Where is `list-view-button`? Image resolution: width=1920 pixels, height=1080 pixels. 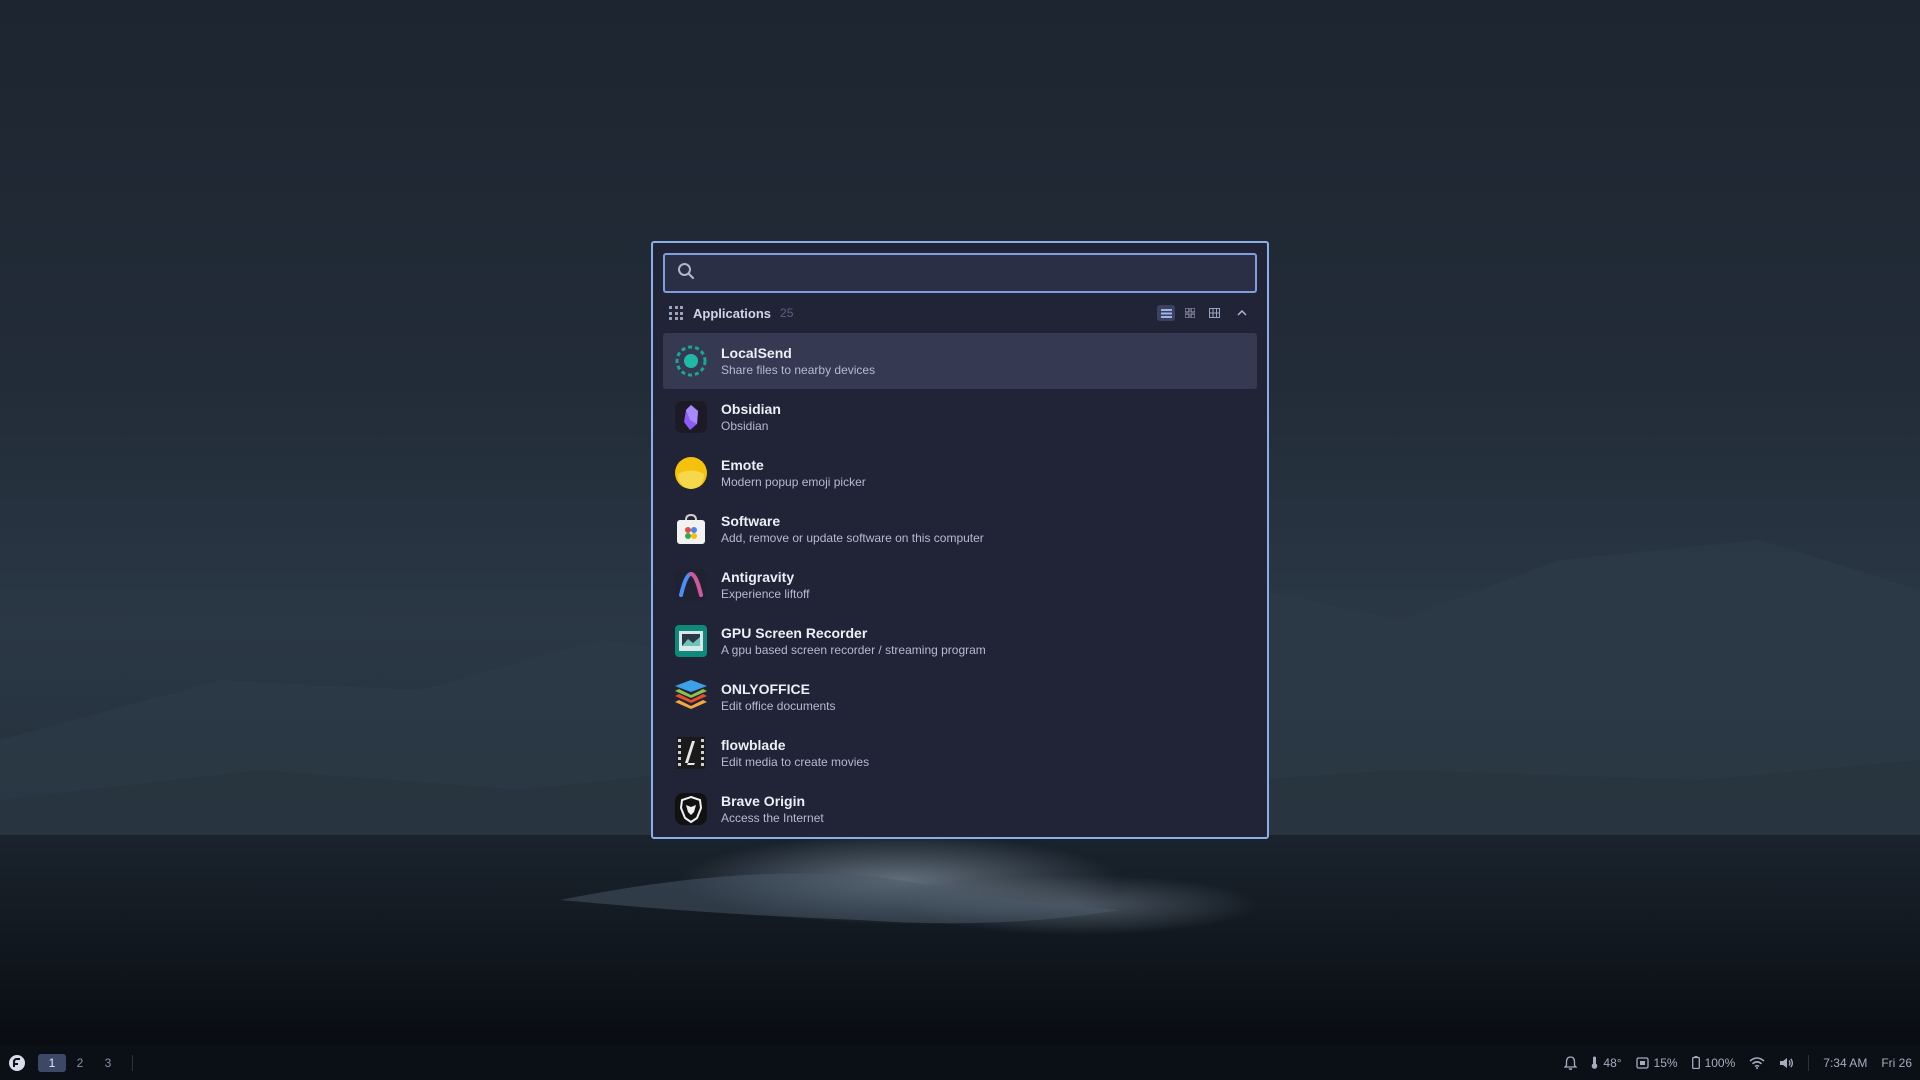 list-view-button is located at coordinates (1166, 313).